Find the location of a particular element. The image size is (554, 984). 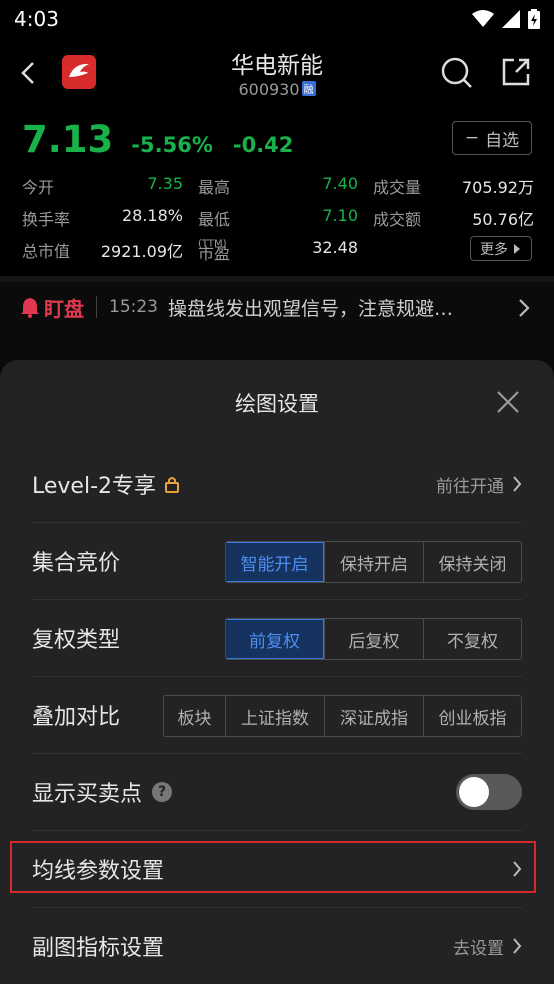

last-price: 7.13 is located at coordinates (68, 139).